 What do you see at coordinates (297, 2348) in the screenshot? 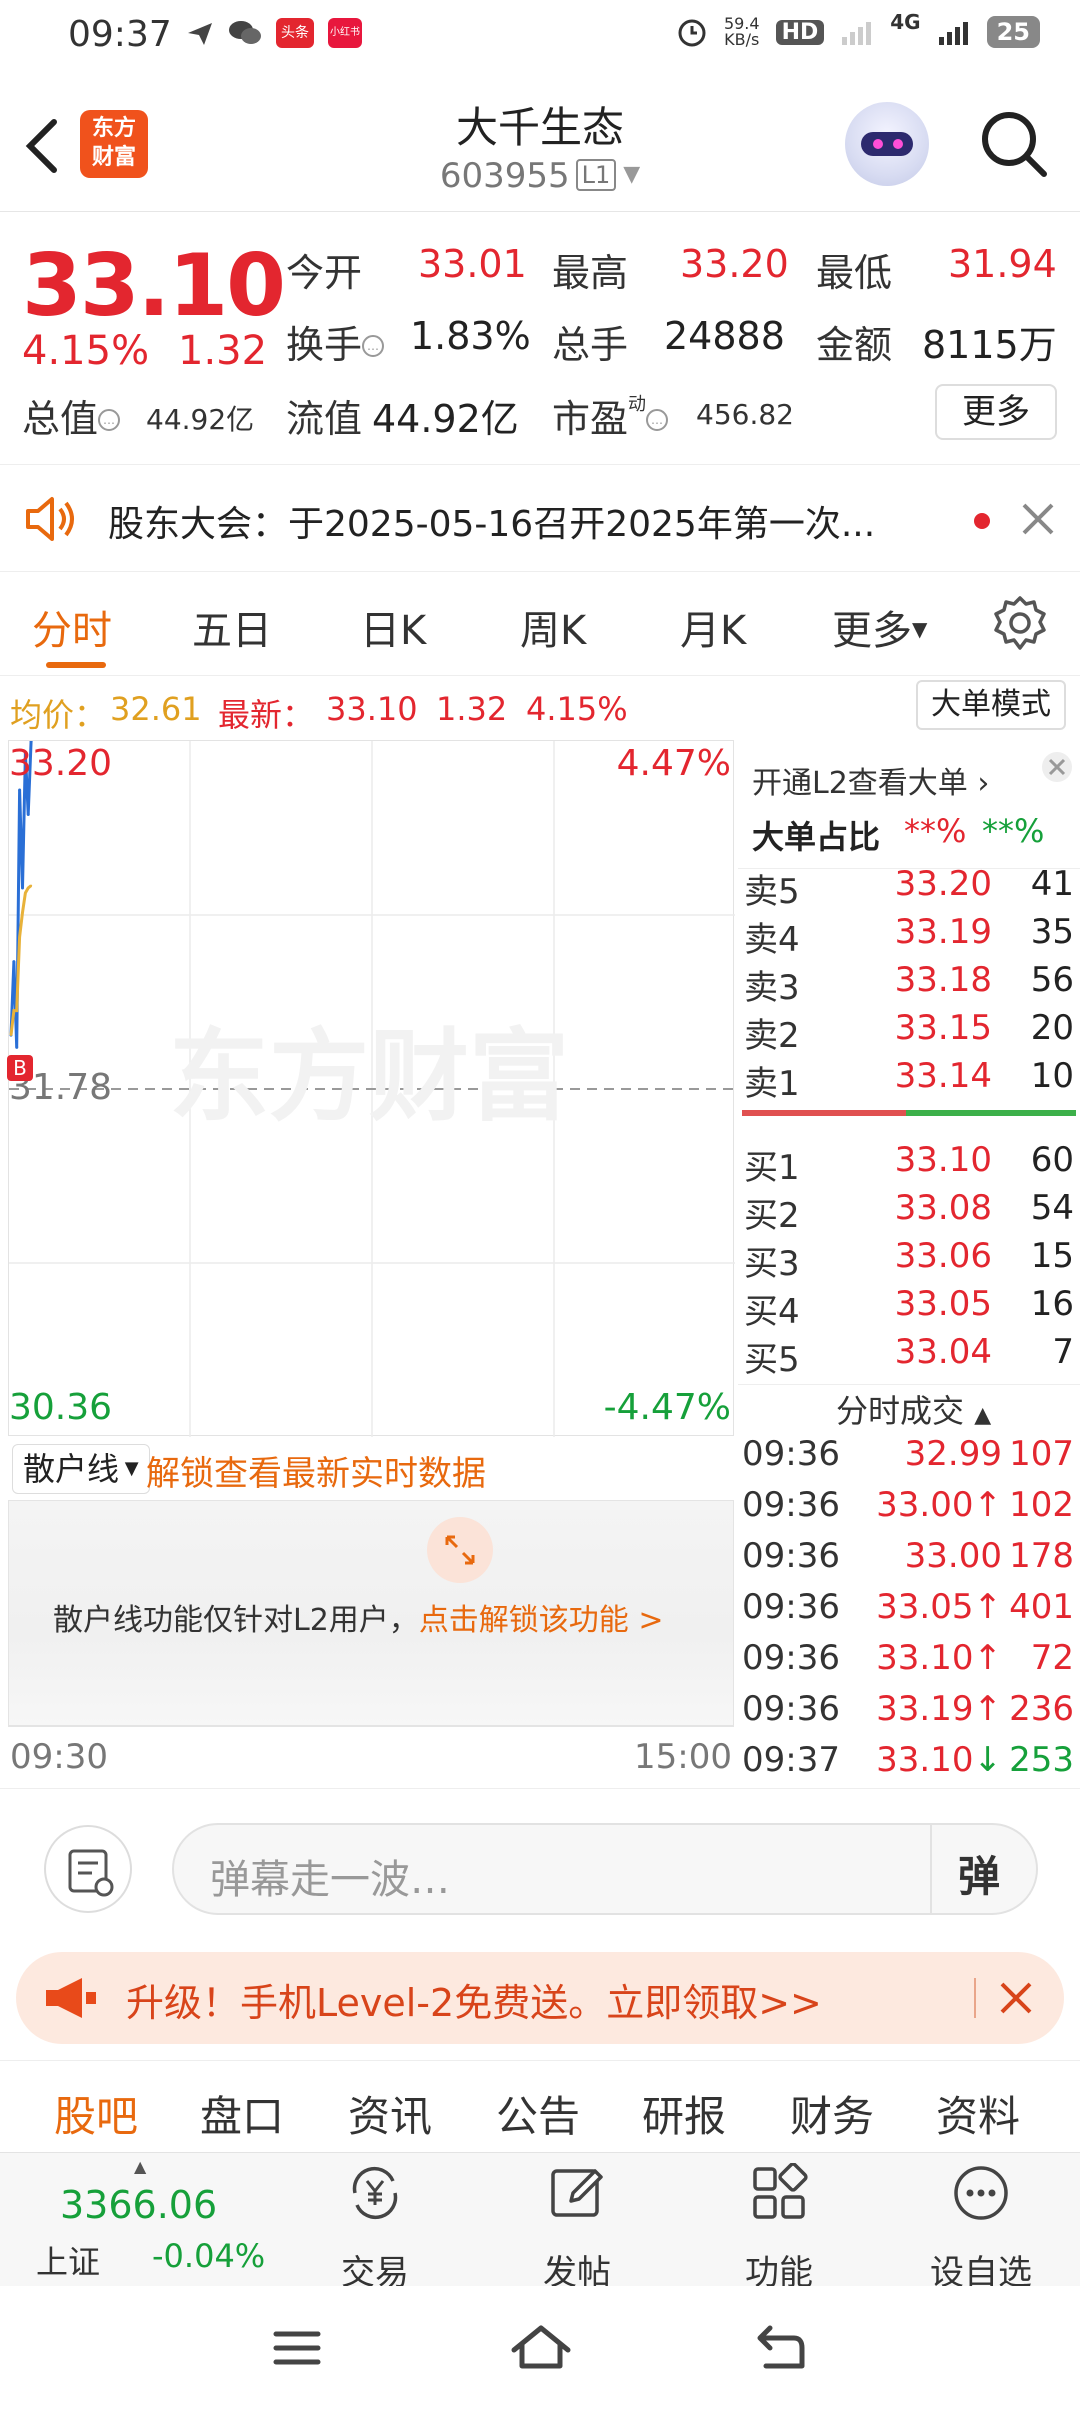
I see `menu-icon` at bounding box center [297, 2348].